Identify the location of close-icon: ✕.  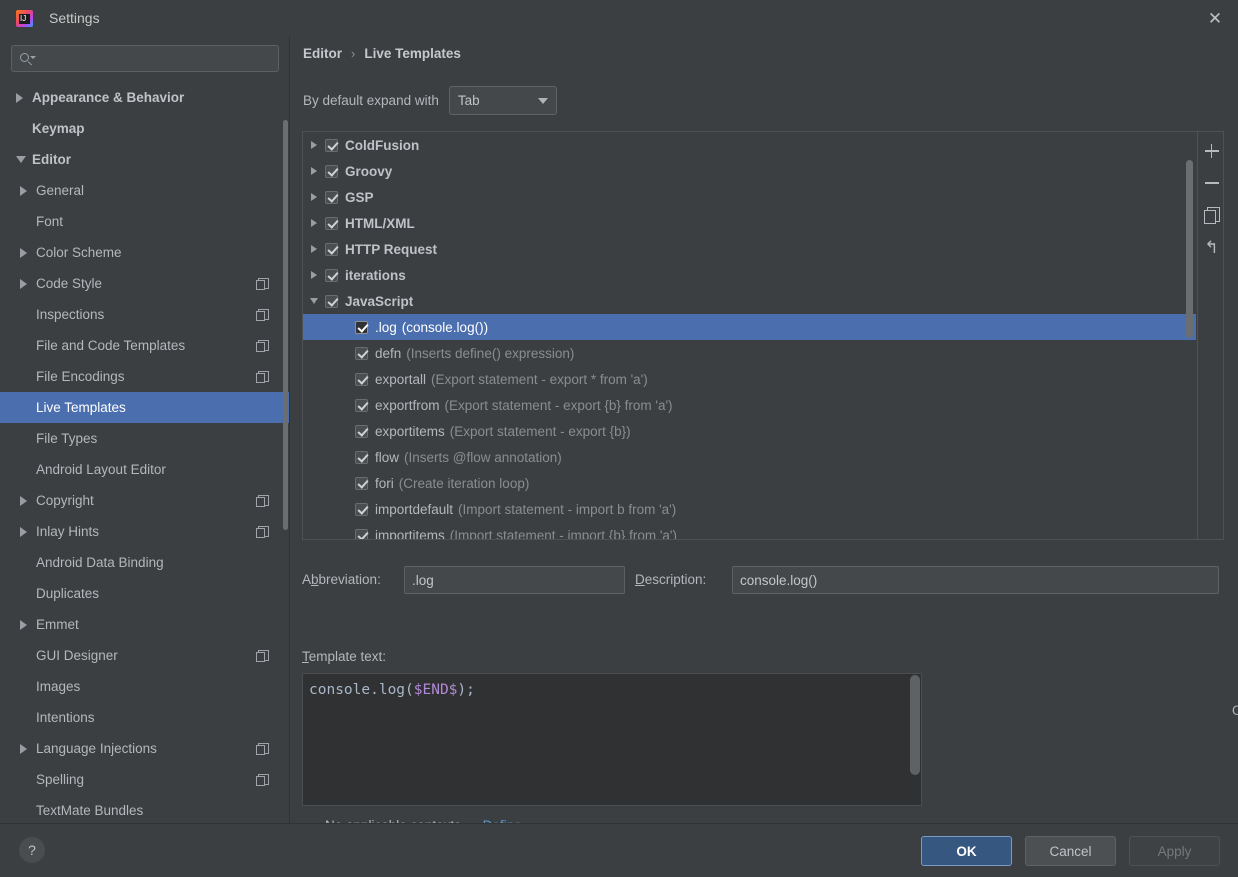
(1215, 18).